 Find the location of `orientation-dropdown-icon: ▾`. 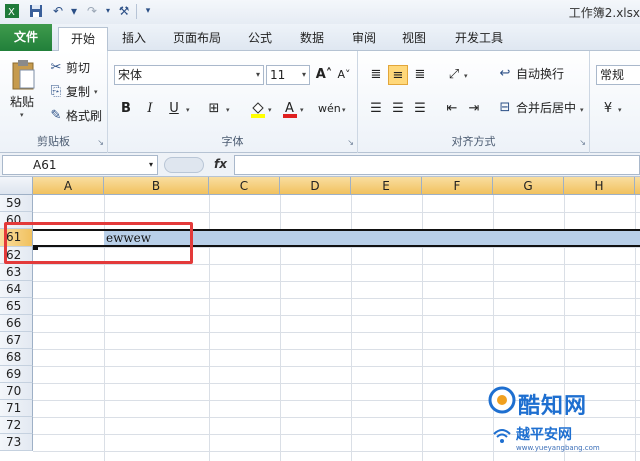

orientation-dropdown-icon: ▾ is located at coordinates (466, 76).